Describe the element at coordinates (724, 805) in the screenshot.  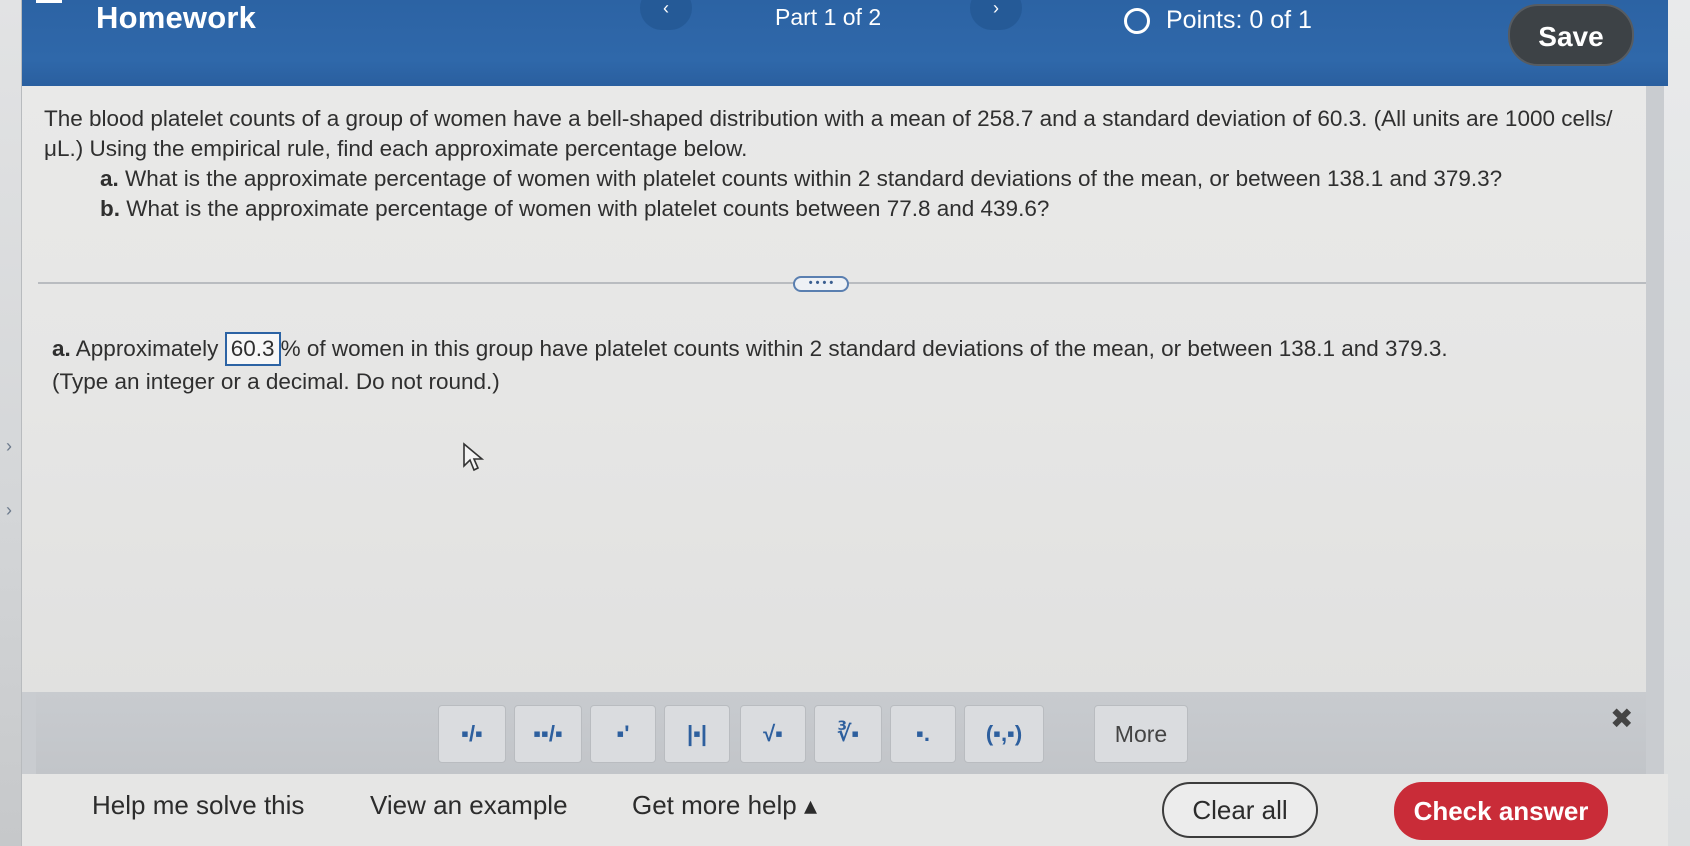
I see `get-more-help-link: Get more help ▴` at that location.